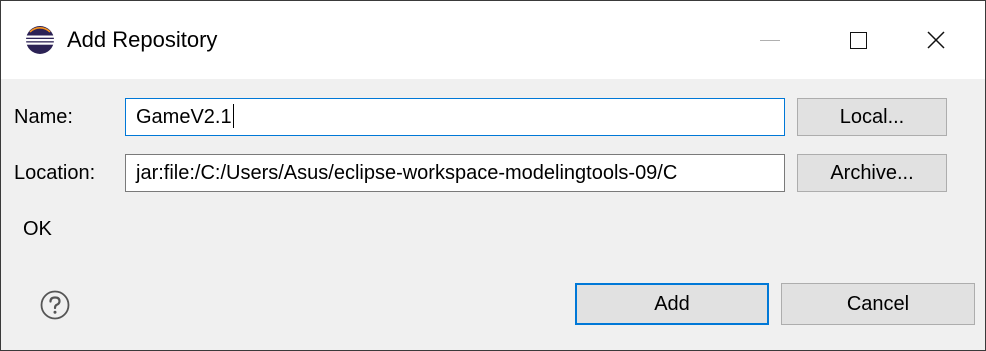  I want to click on text-caret, so click(233, 116).